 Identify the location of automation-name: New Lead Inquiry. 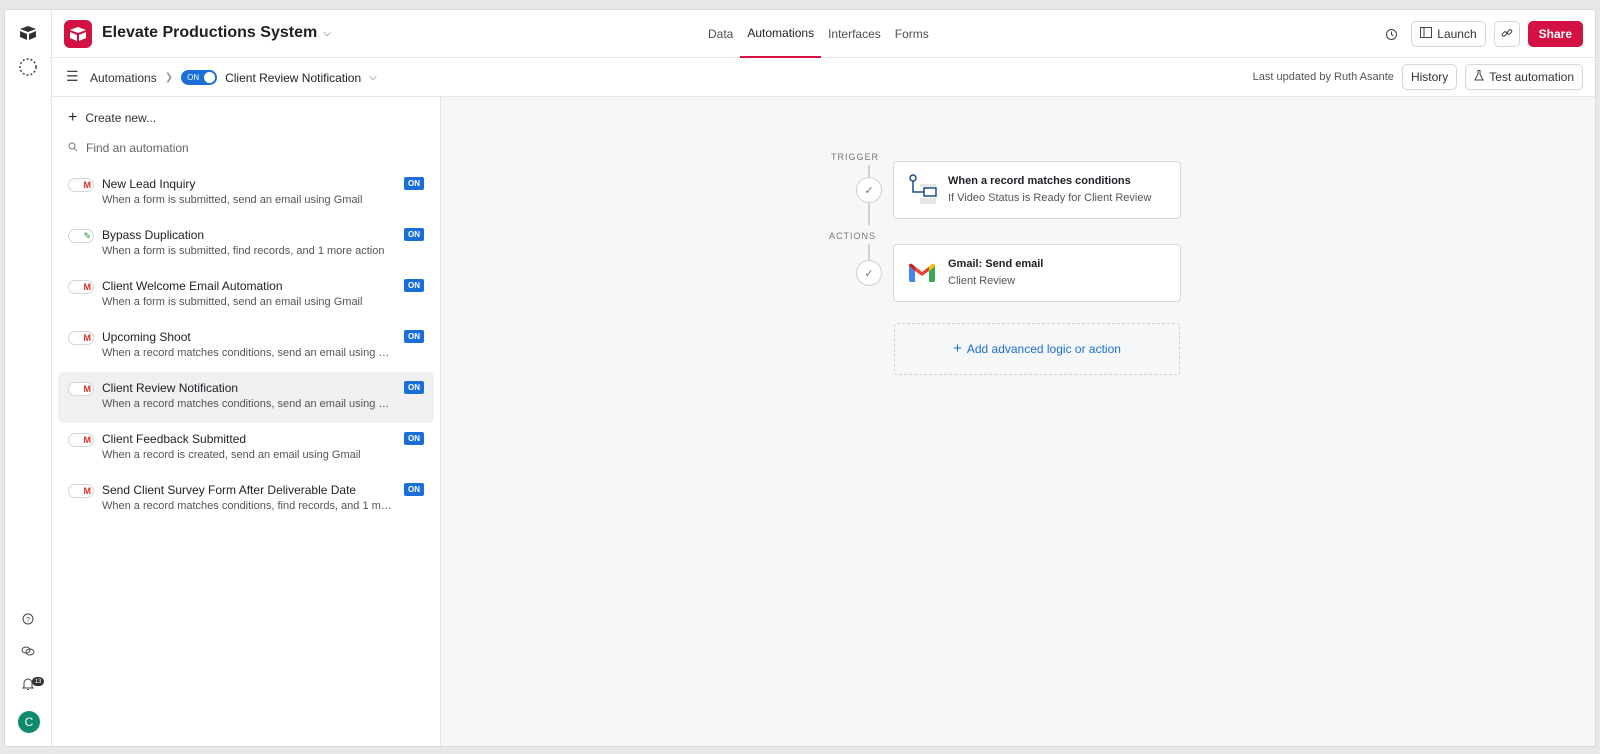
(149, 184).